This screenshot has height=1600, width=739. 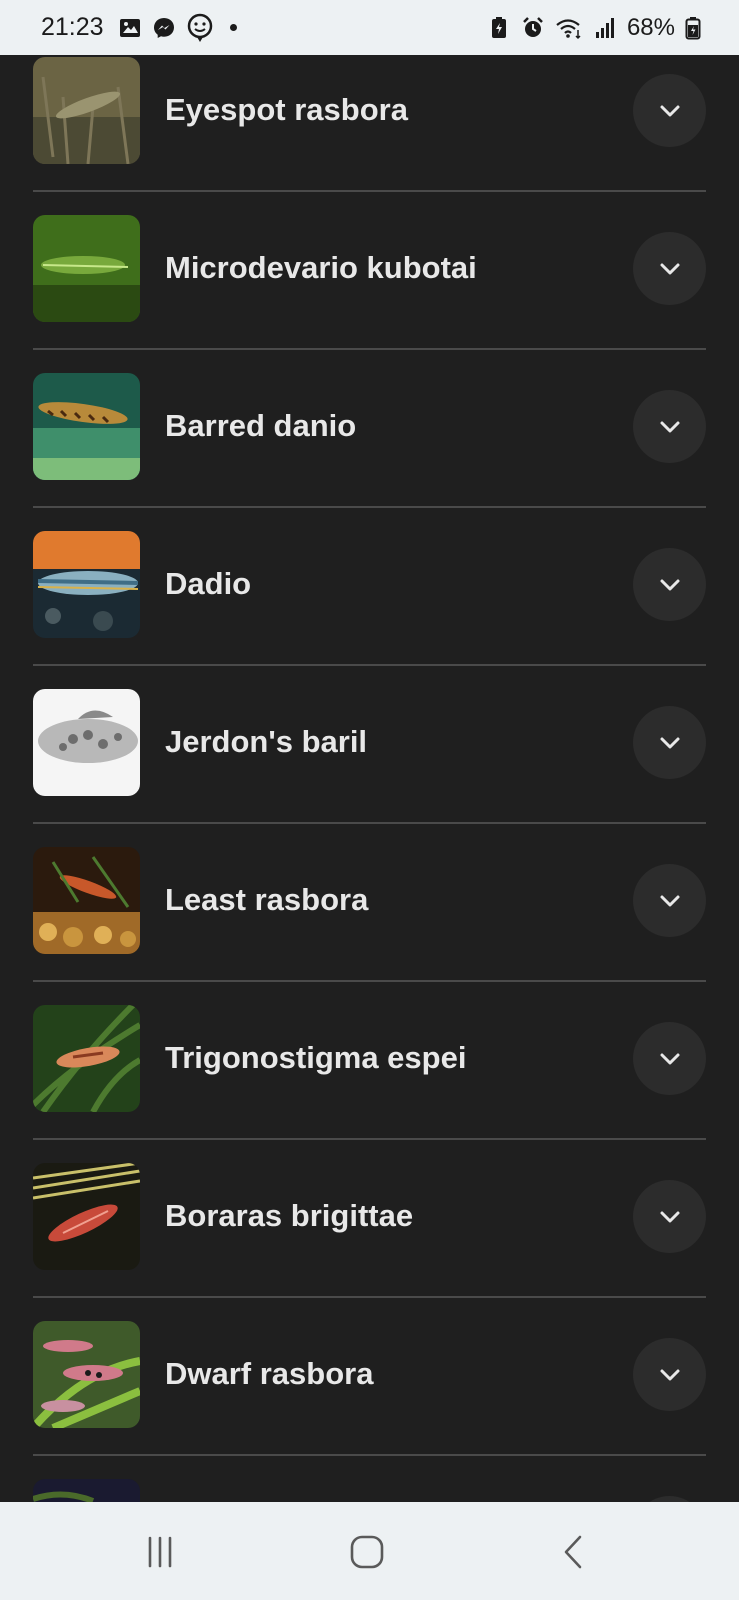 I want to click on status-right: 68%, so click(x=594, y=28).